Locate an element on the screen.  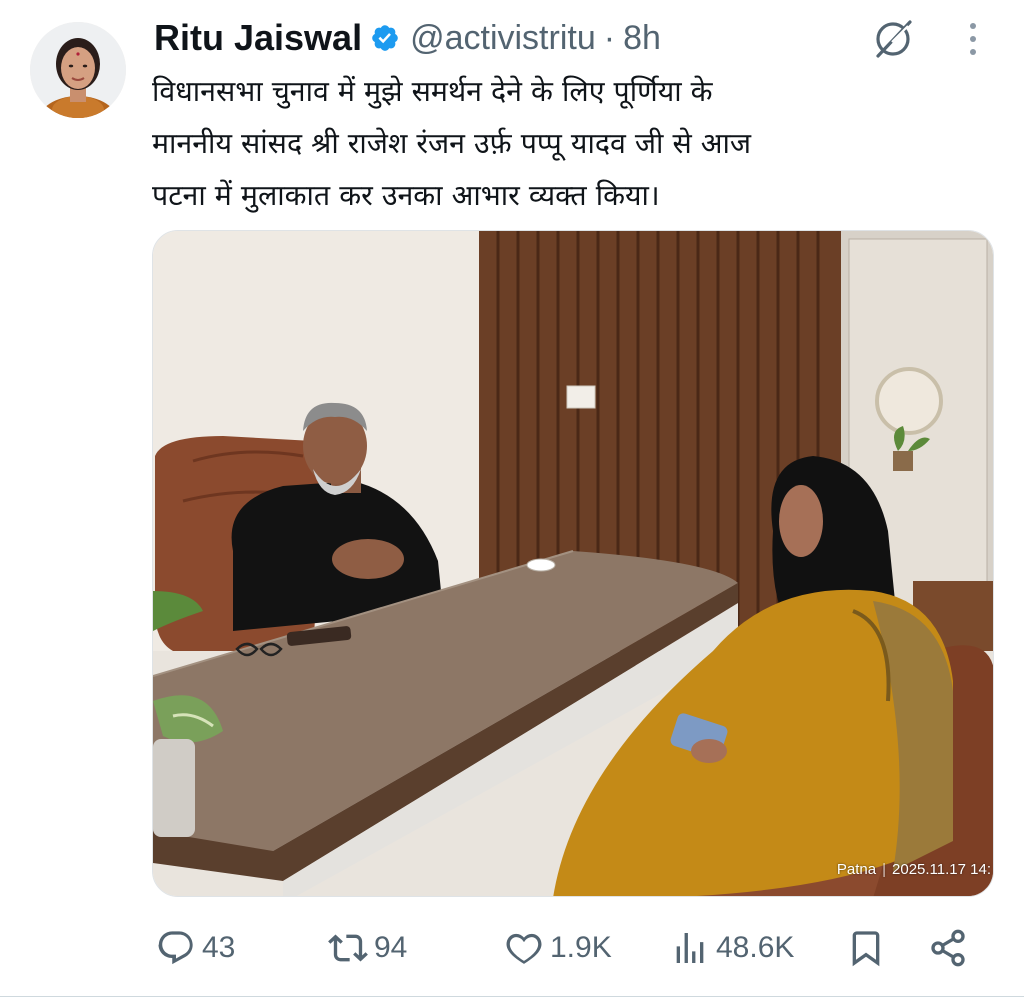
photo-date-stamp: Patna | 2025.11.17 14: is located at coordinates (914, 869).